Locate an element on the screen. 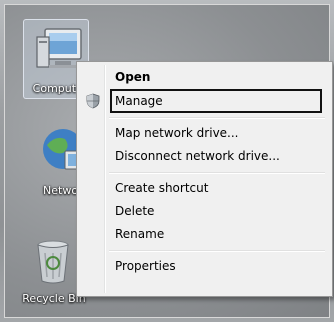  menu-item-create-shortcut: Create shortcut is located at coordinates (204, 188).